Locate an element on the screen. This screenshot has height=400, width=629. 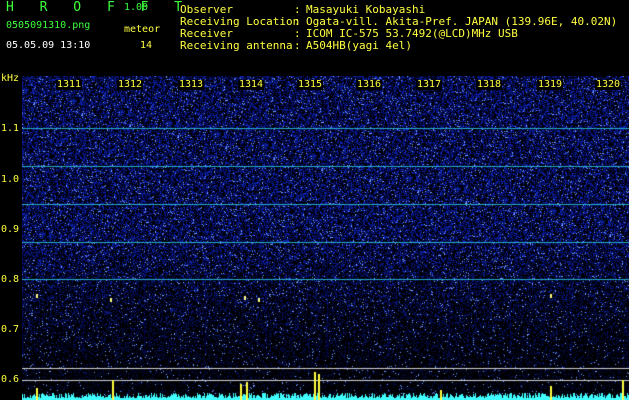
info-sep: : is located at coordinates (297, 45).